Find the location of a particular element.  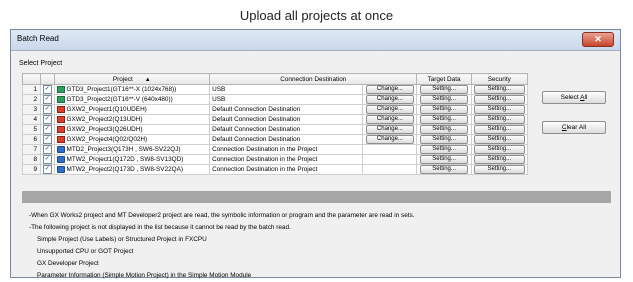

project-name: GXW2_Project4(Q02/Q02H) is located at coordinates (107, 140).